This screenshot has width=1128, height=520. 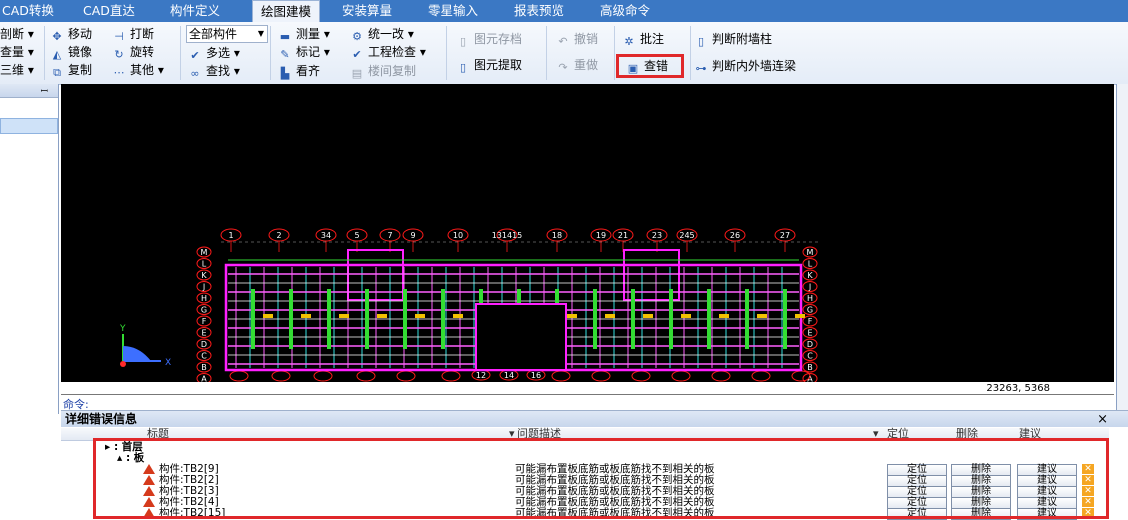 I want to click on coordinate-readout: 23263, 5368, so click(x=1018, y=388).